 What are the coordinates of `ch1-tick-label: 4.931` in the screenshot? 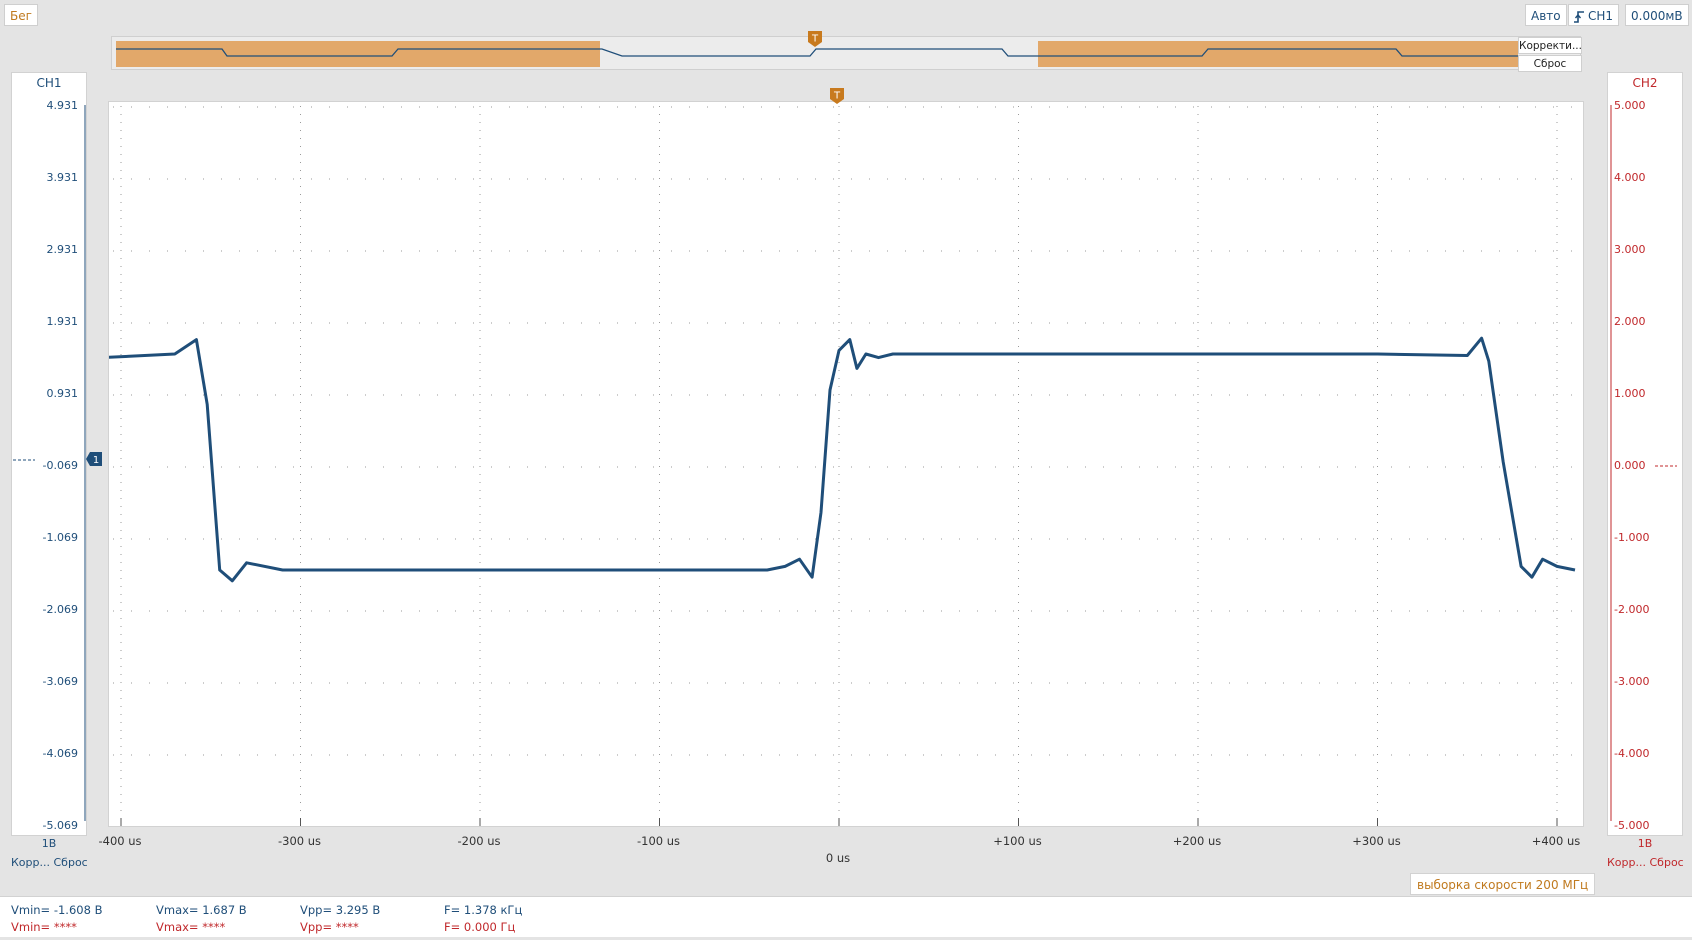 It's located at (62, 105).